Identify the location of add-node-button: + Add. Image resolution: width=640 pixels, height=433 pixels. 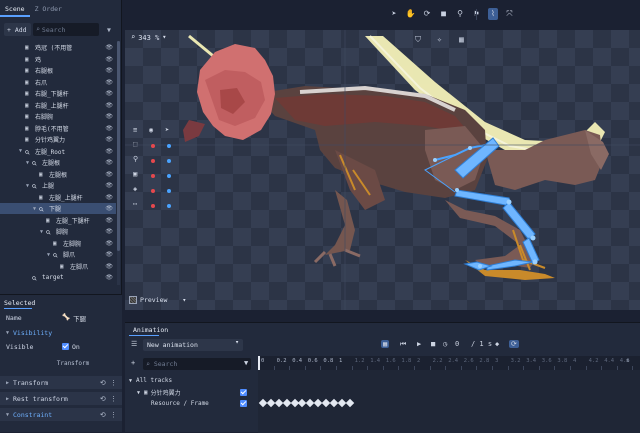
(17, 29).